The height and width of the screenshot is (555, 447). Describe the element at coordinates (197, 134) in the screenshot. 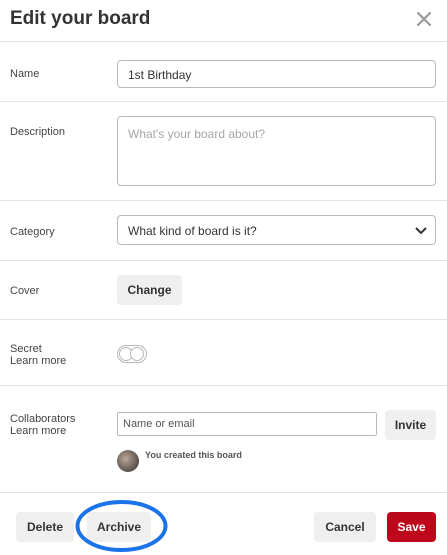

I see `description-placeholder: What's your board about?` at that location.